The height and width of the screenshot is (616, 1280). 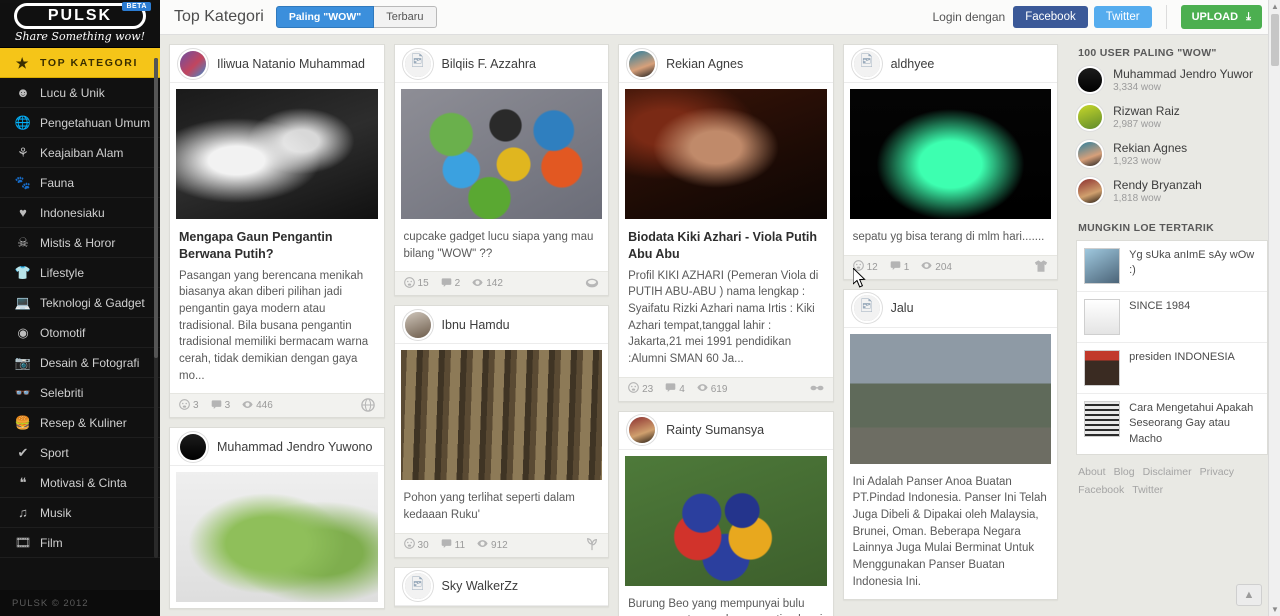 I want to click on sidebar-item-lucu-unik: ☻ Lucu & Unik, so click(x=80, y=93).